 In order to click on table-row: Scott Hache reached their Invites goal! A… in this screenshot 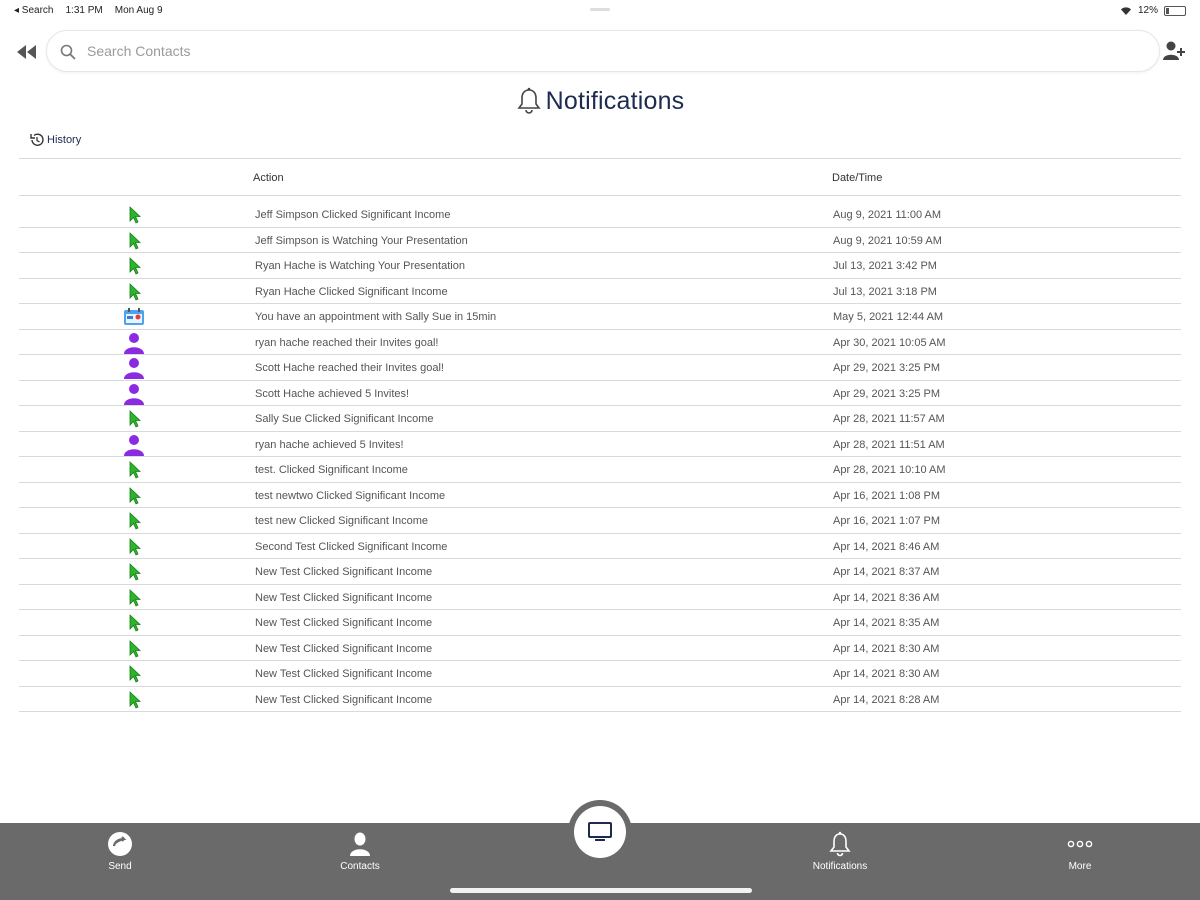, I will do `click(600, 368)`.